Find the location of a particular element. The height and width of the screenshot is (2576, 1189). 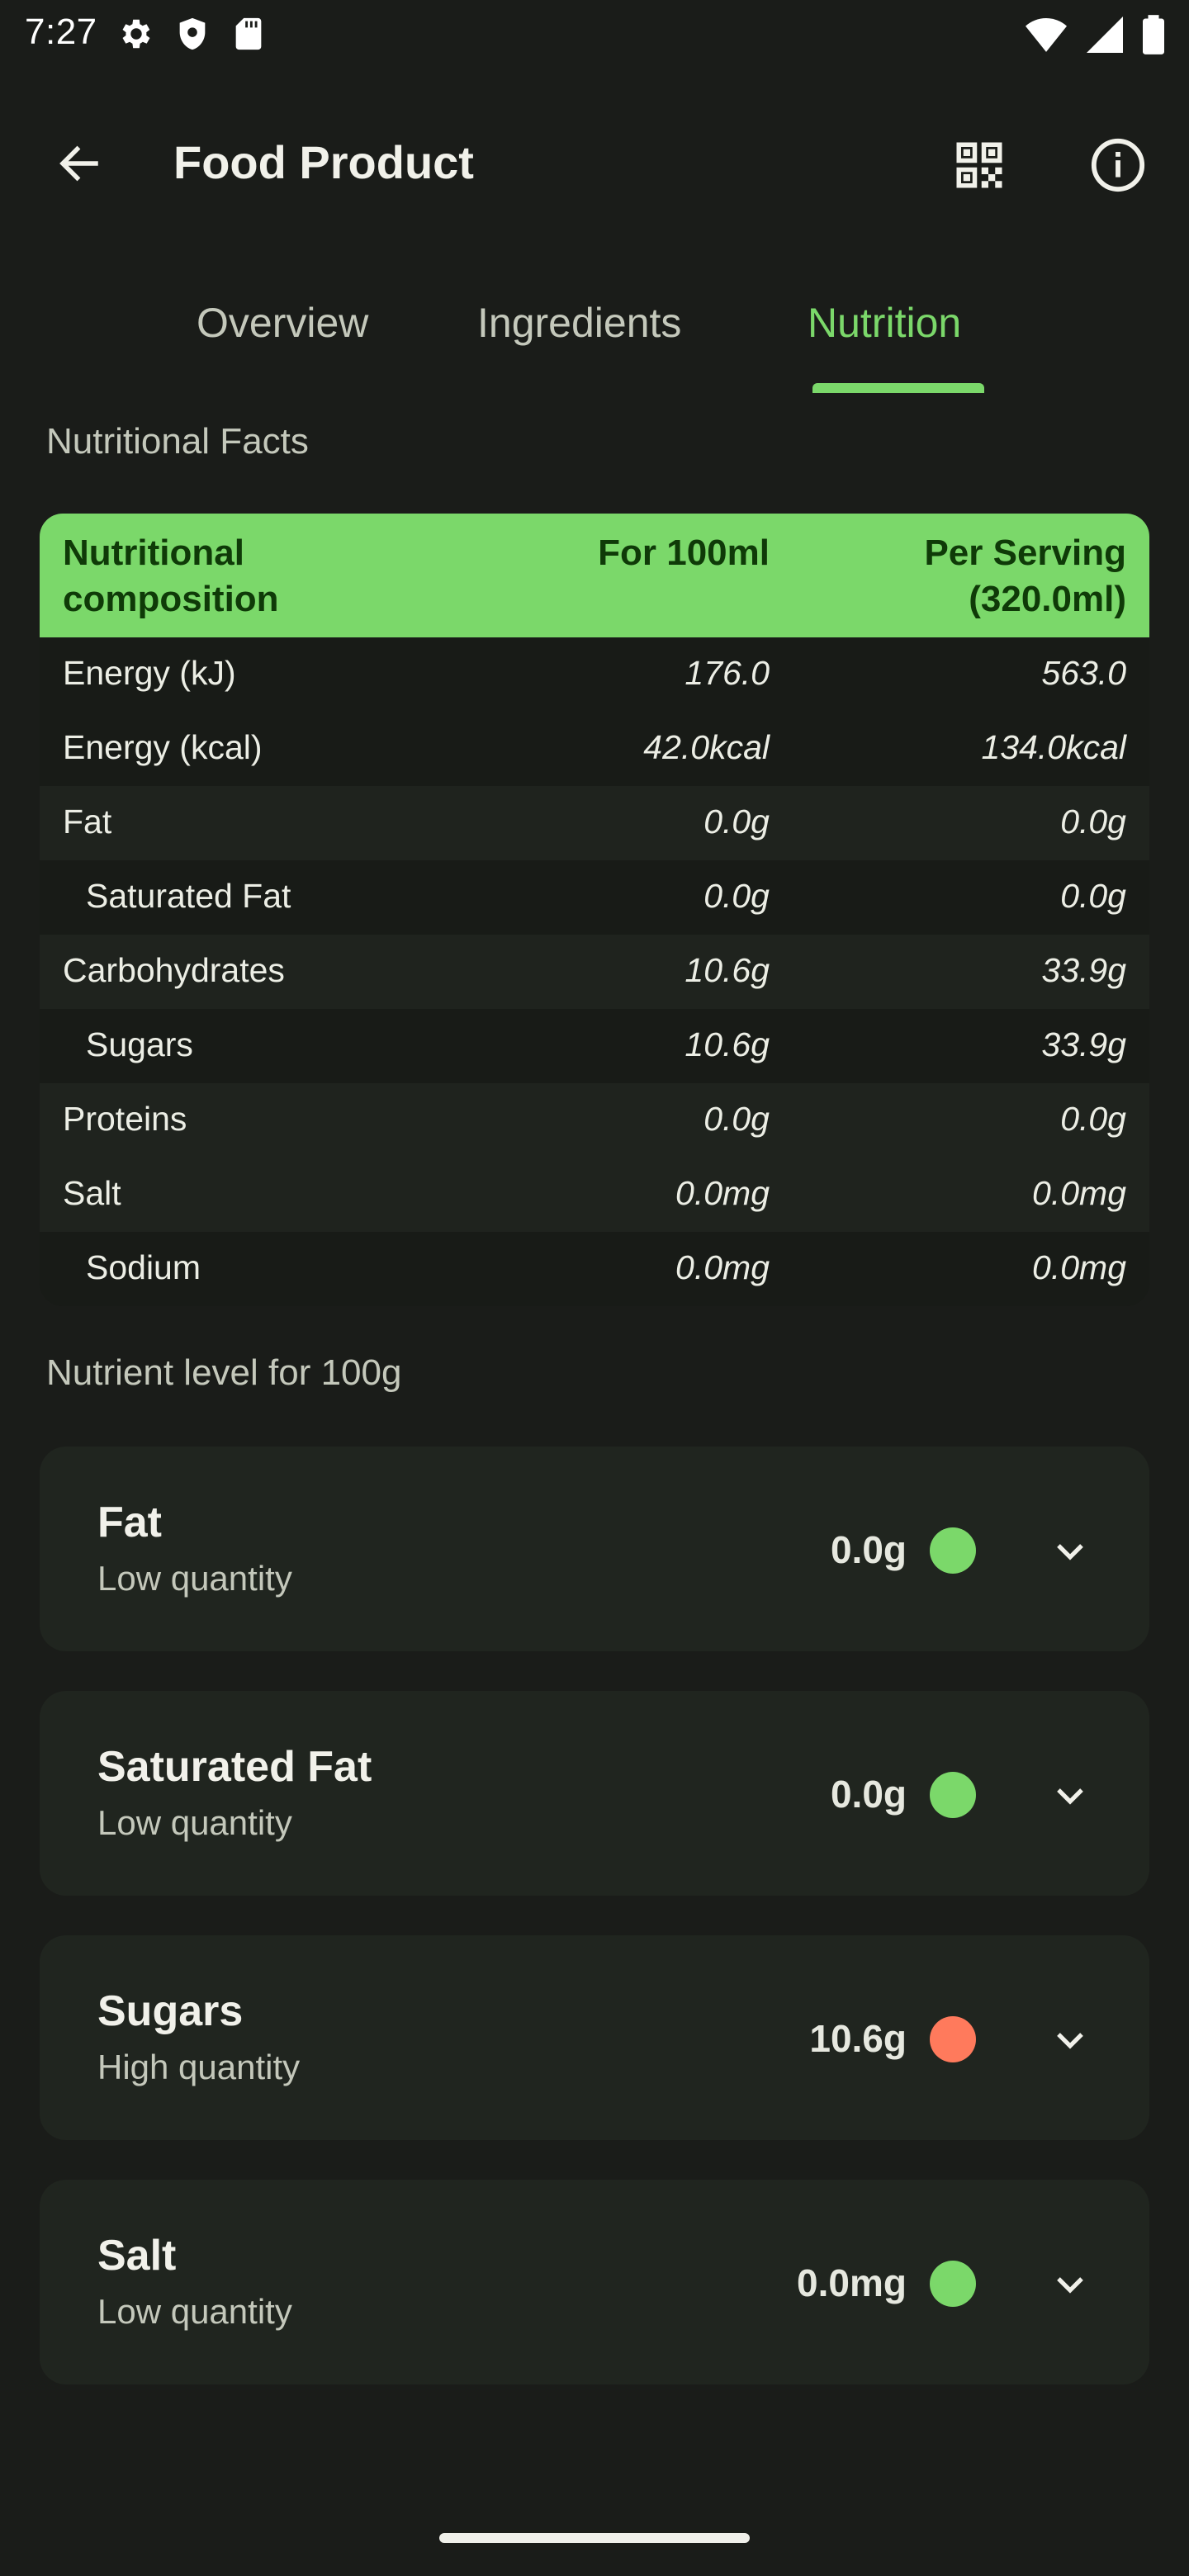

battery-icon is located at coordinates (1153, 34).